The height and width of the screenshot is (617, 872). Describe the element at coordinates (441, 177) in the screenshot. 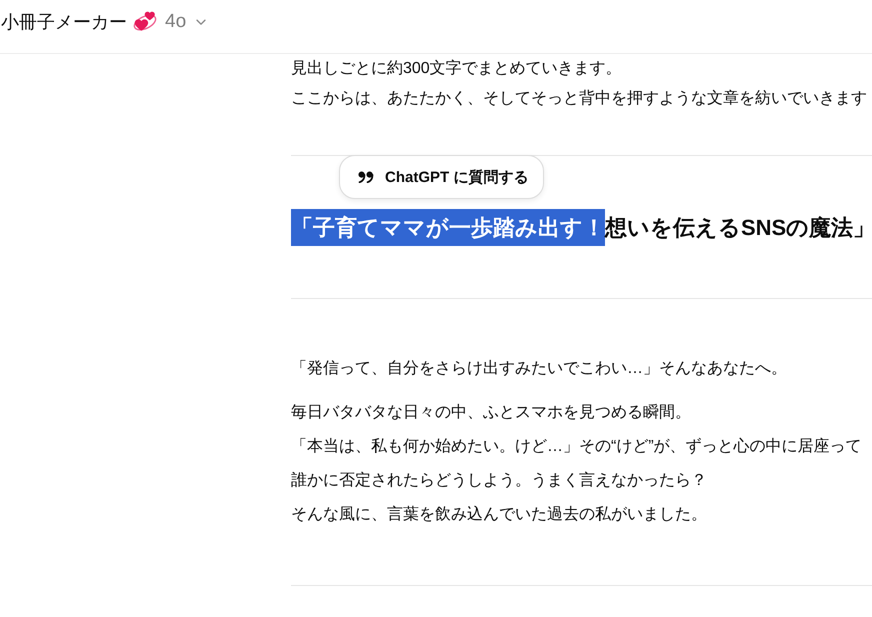

I see `ask-chatgpt-button: ChatGPT に質問する` at that location.